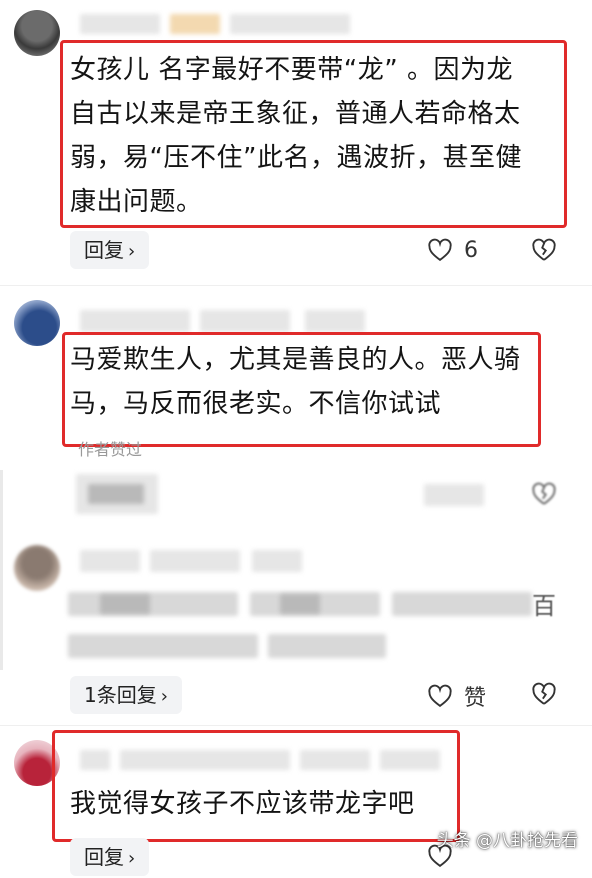 This screenshot has height=878, width=592. Describe the element at coordinates (120, 695) in the screenshot. I see `reply-label: 1条回复` at that location.